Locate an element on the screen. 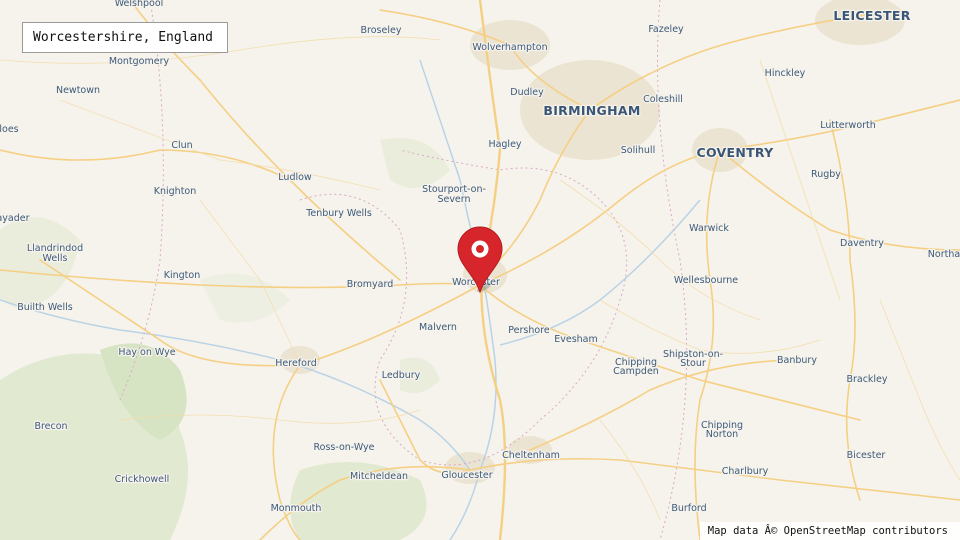 The height and width of the screenshot is (540, 960). place-label-cheltenham: Cheltenham is located at coordinates (531, 455).